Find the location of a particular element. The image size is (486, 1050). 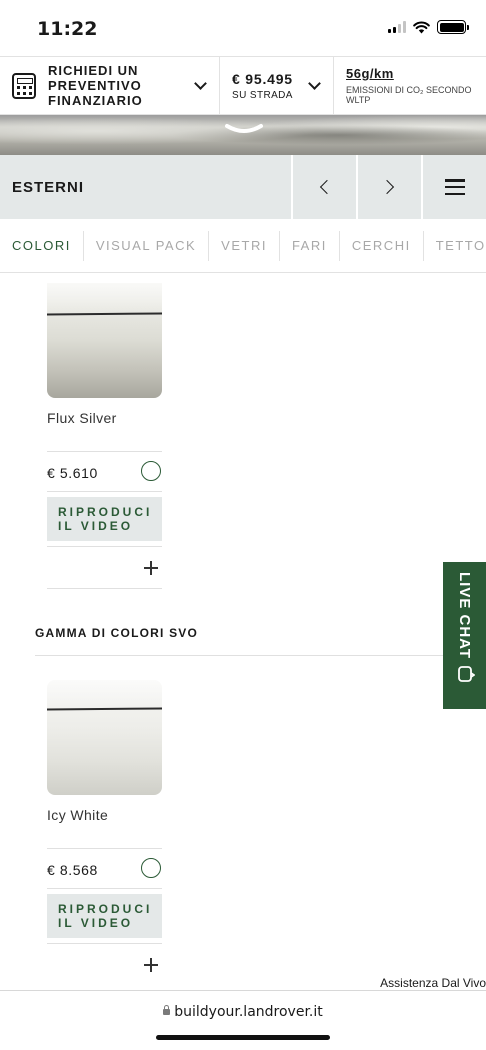

signal-icon is located at coordinates (397, 27).